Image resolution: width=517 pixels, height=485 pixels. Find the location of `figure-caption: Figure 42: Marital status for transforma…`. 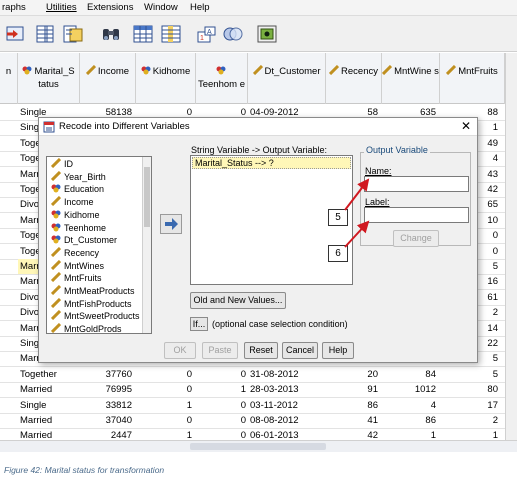

figure-caption: Figure 42: Marital status for transforma… is located at coordinates (84, 470).